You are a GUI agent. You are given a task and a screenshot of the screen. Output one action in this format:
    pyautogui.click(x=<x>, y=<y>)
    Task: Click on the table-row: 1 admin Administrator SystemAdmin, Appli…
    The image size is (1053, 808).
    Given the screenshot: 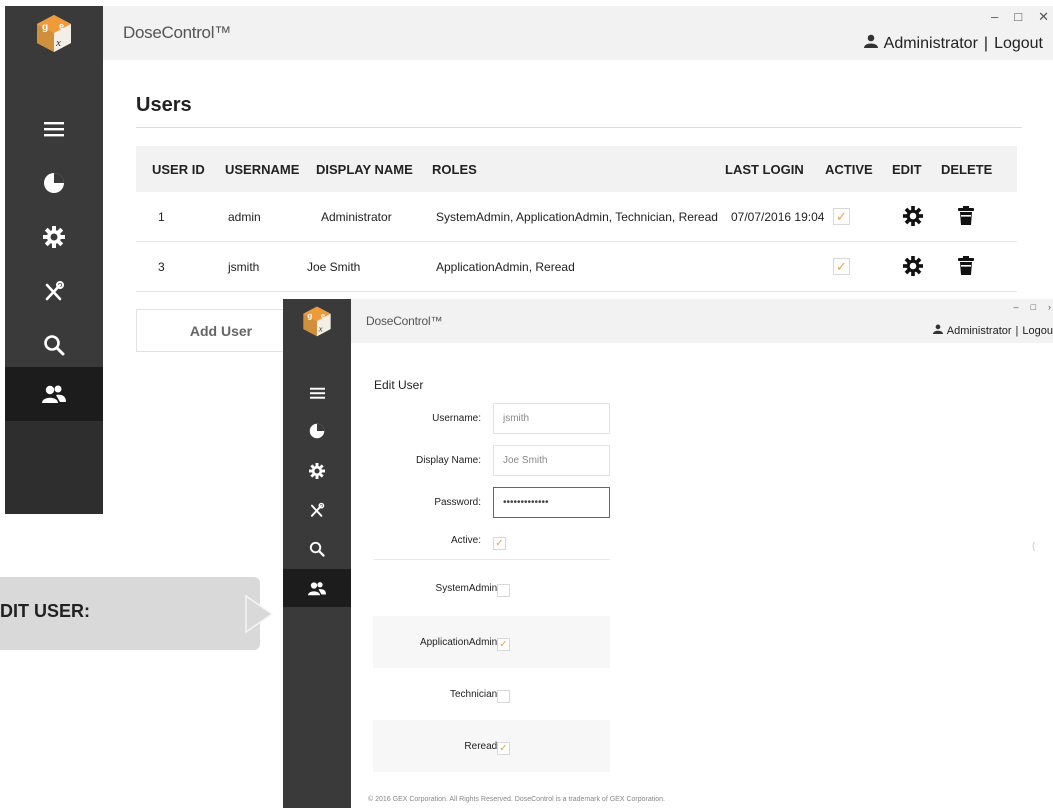 What is the action you would take?
    pyautogui.click(x=576, y=217)
    